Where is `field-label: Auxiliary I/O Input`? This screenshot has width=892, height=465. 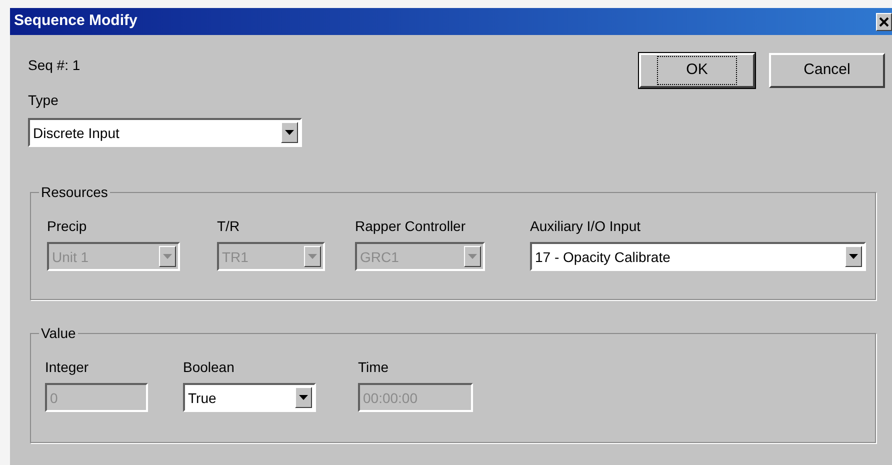 field-label: Auxiliary I/O Input is located at coordinates (586, 226).